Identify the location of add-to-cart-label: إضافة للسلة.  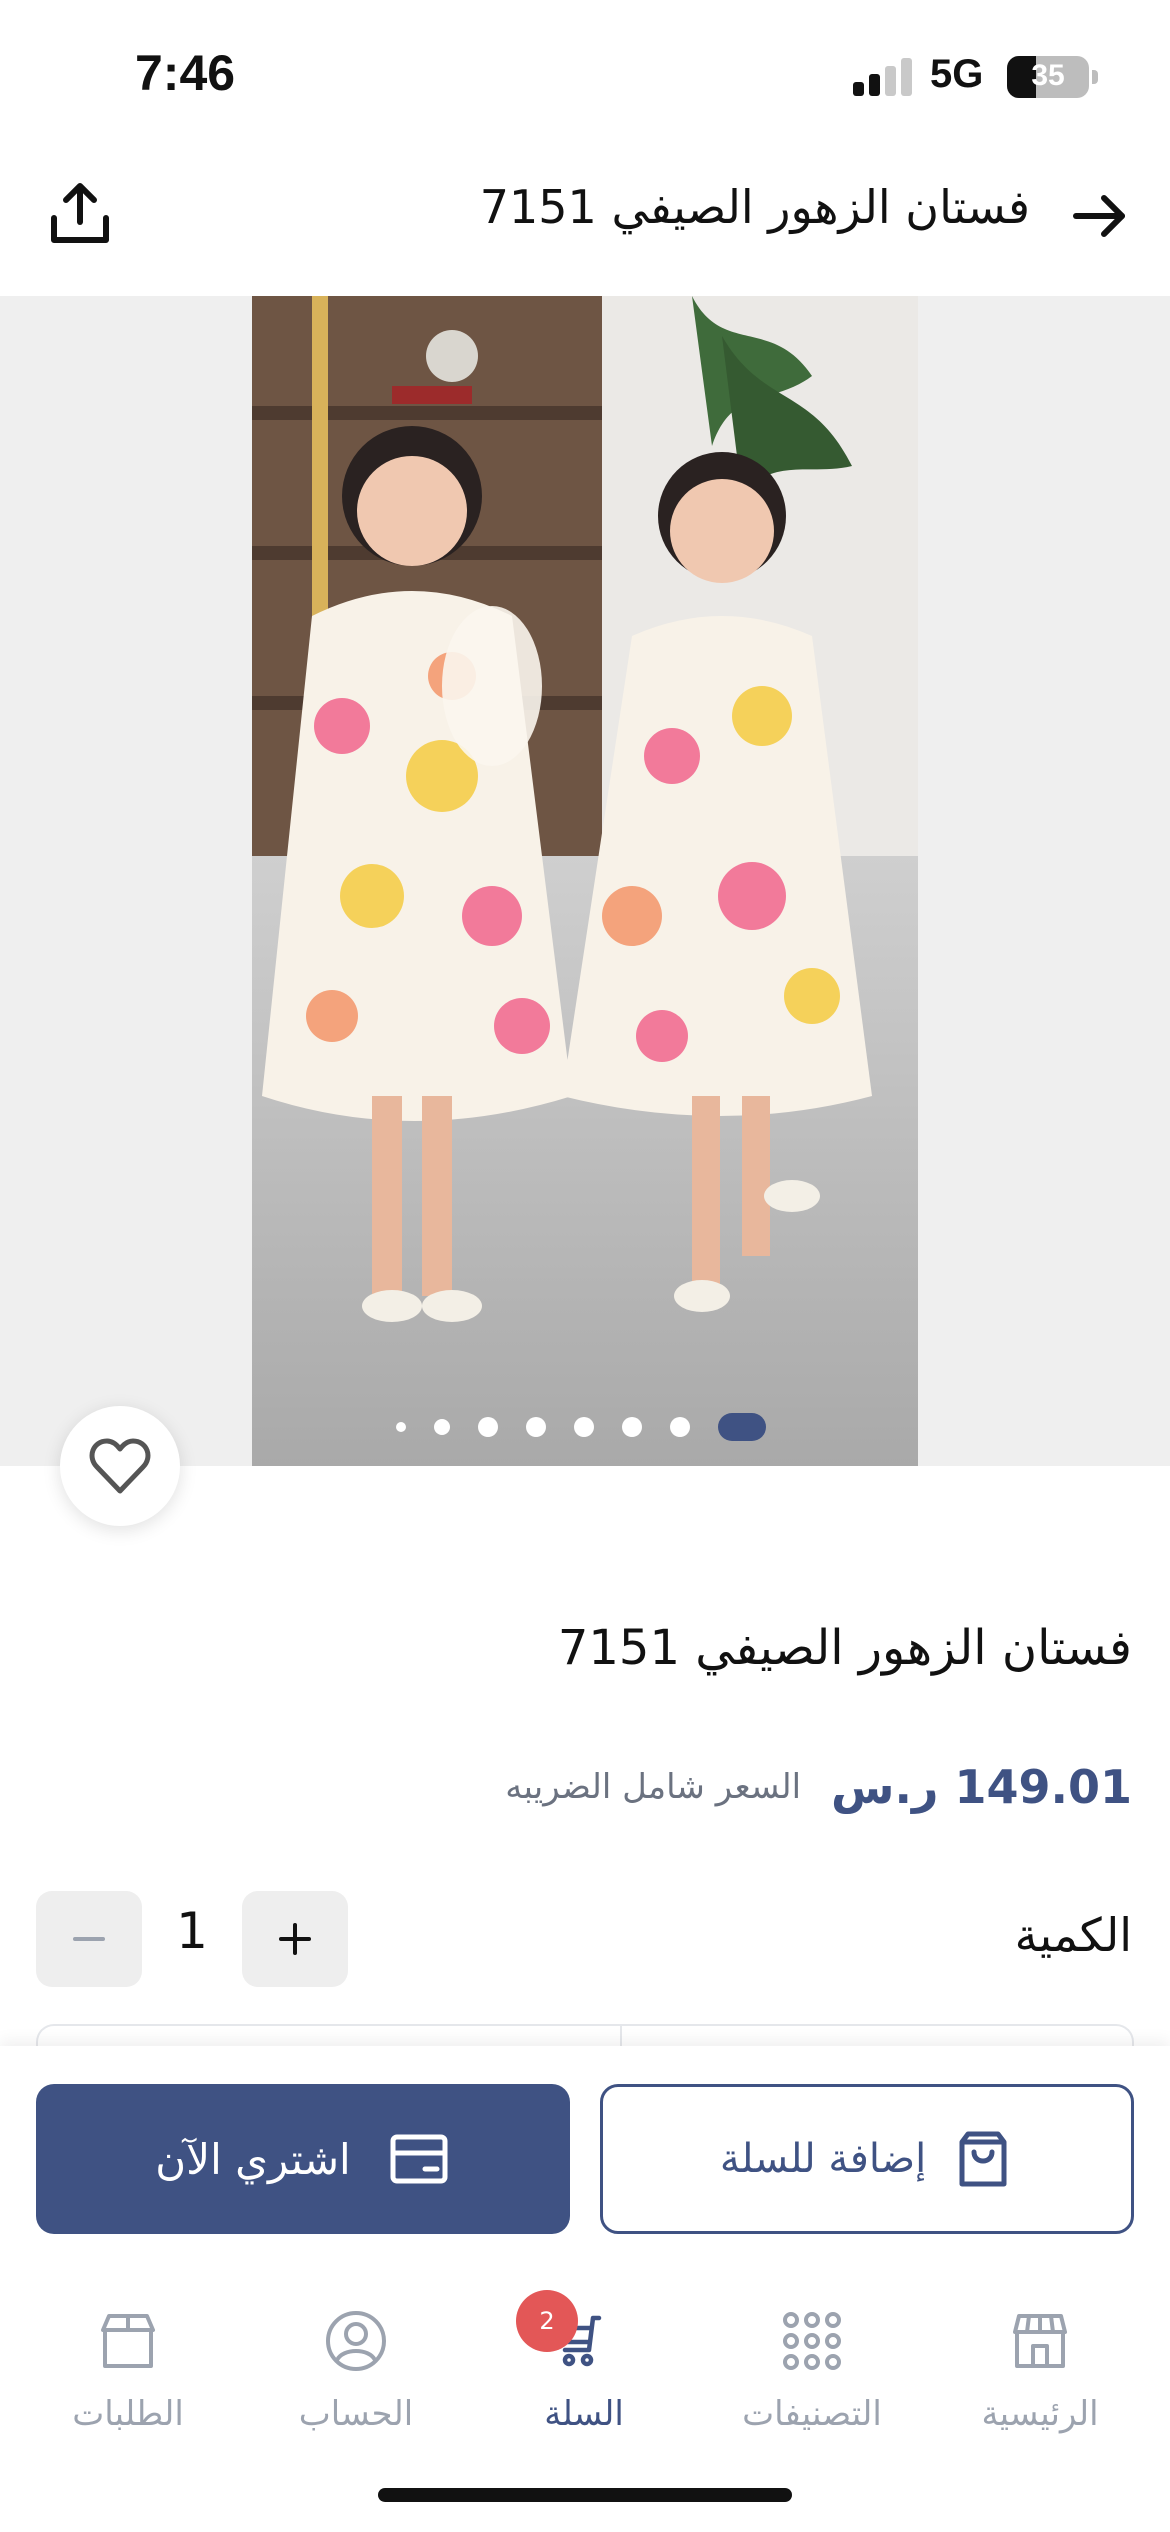
(823, 2159).